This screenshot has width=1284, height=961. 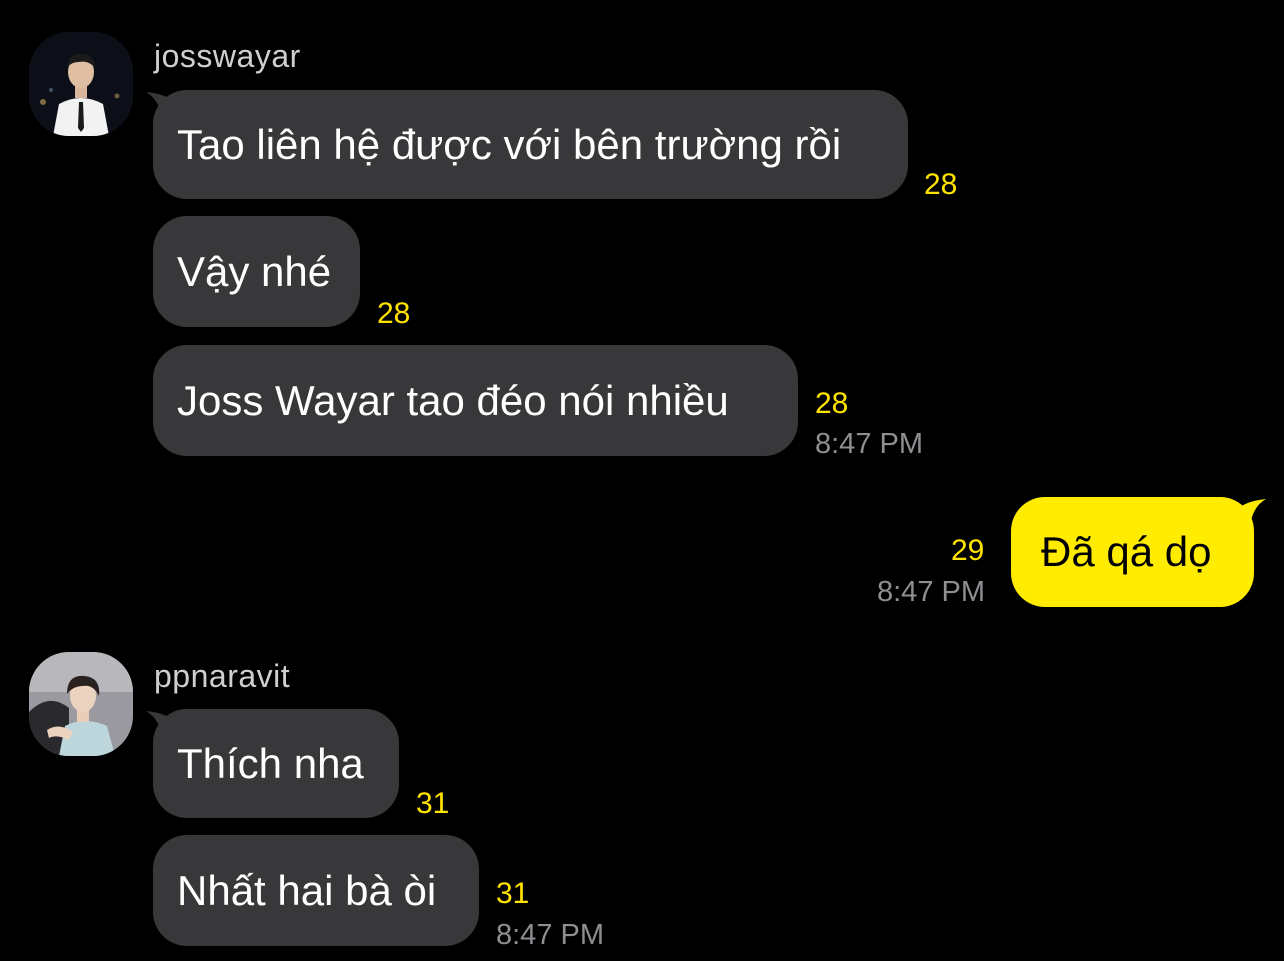 What do you see at coordinates (509, 144) in the screenshot?
I see `message-text: Tao liên hệ được với bên trường rồi` at bounding box center [509, 144].